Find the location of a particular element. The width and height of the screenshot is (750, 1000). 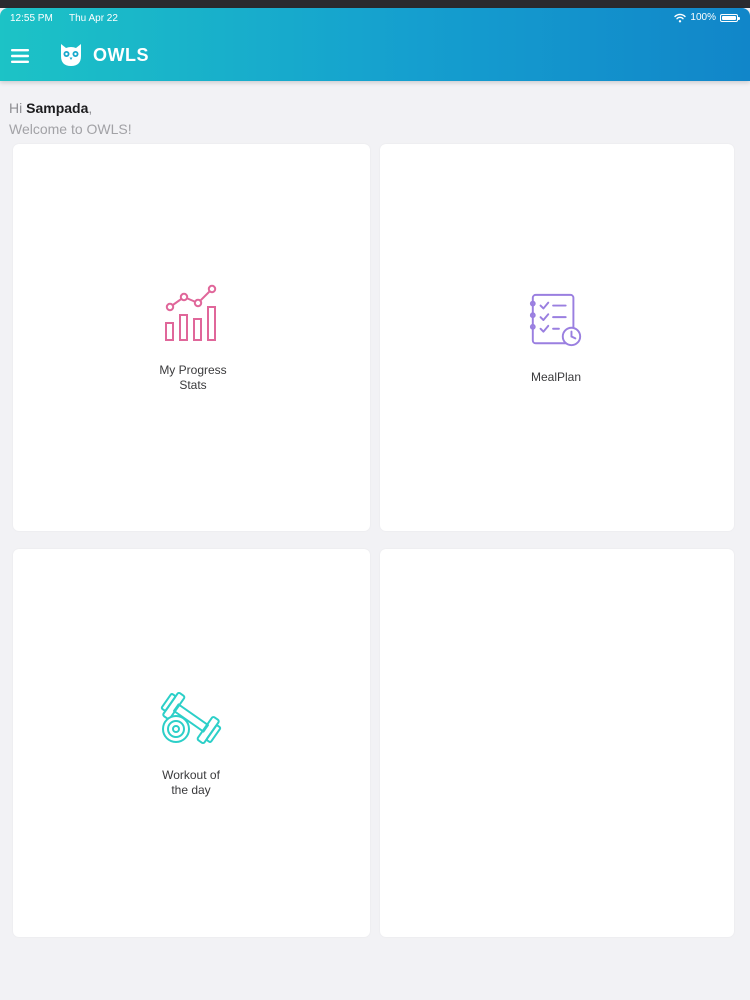

workout-label-line2: the day is located at coordinates (191, 790).